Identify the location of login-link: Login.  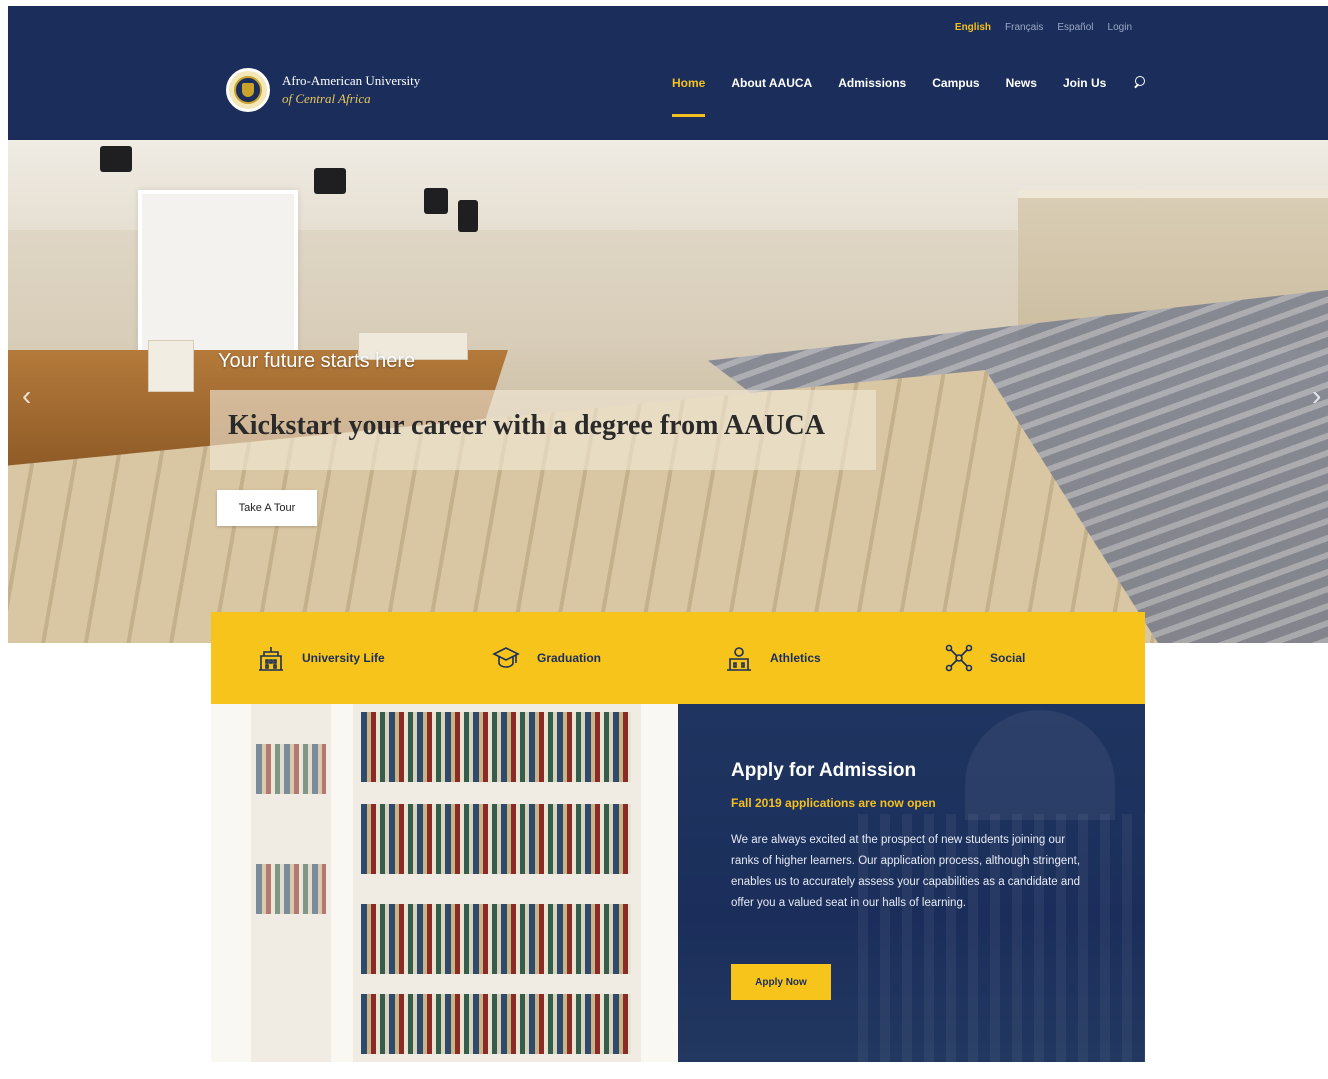
(1120, 27).